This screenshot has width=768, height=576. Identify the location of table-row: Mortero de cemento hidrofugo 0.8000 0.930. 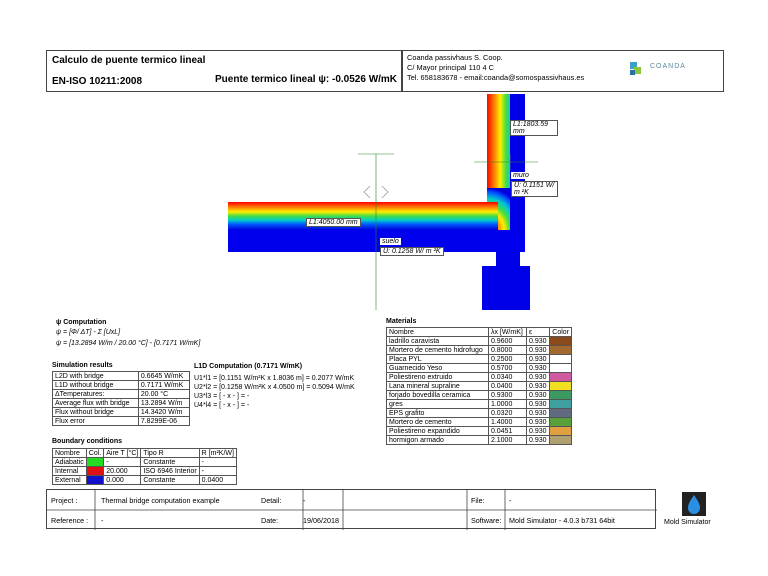
(479, 350).